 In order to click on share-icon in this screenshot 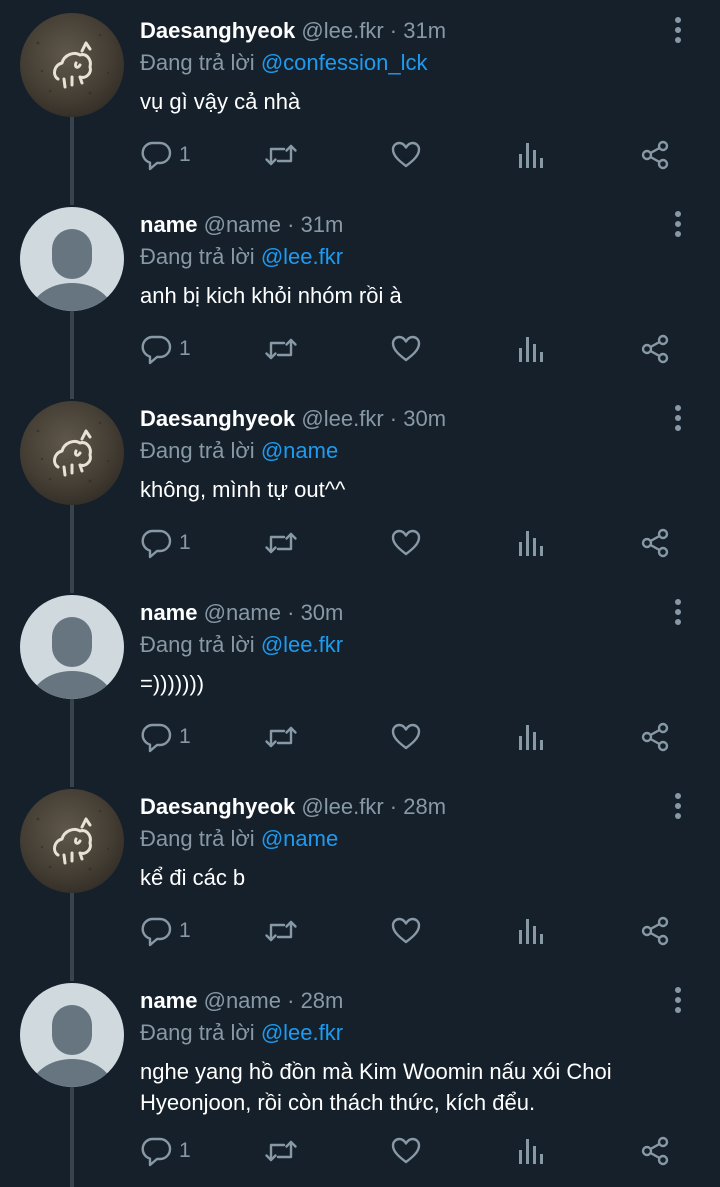, I will do `click(655, 737)`.